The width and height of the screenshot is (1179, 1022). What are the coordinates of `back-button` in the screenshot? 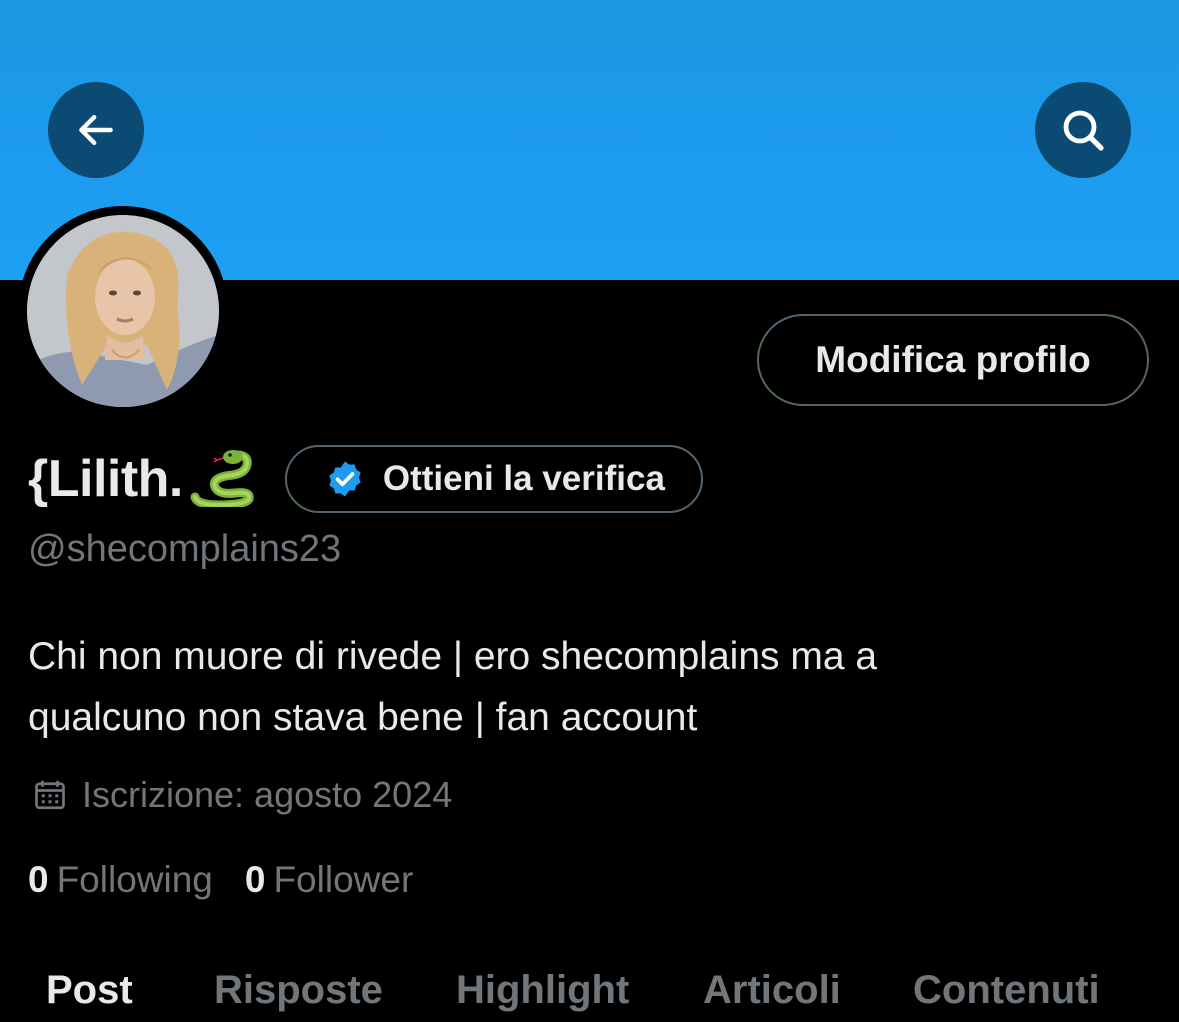 It's located at (96, 130).